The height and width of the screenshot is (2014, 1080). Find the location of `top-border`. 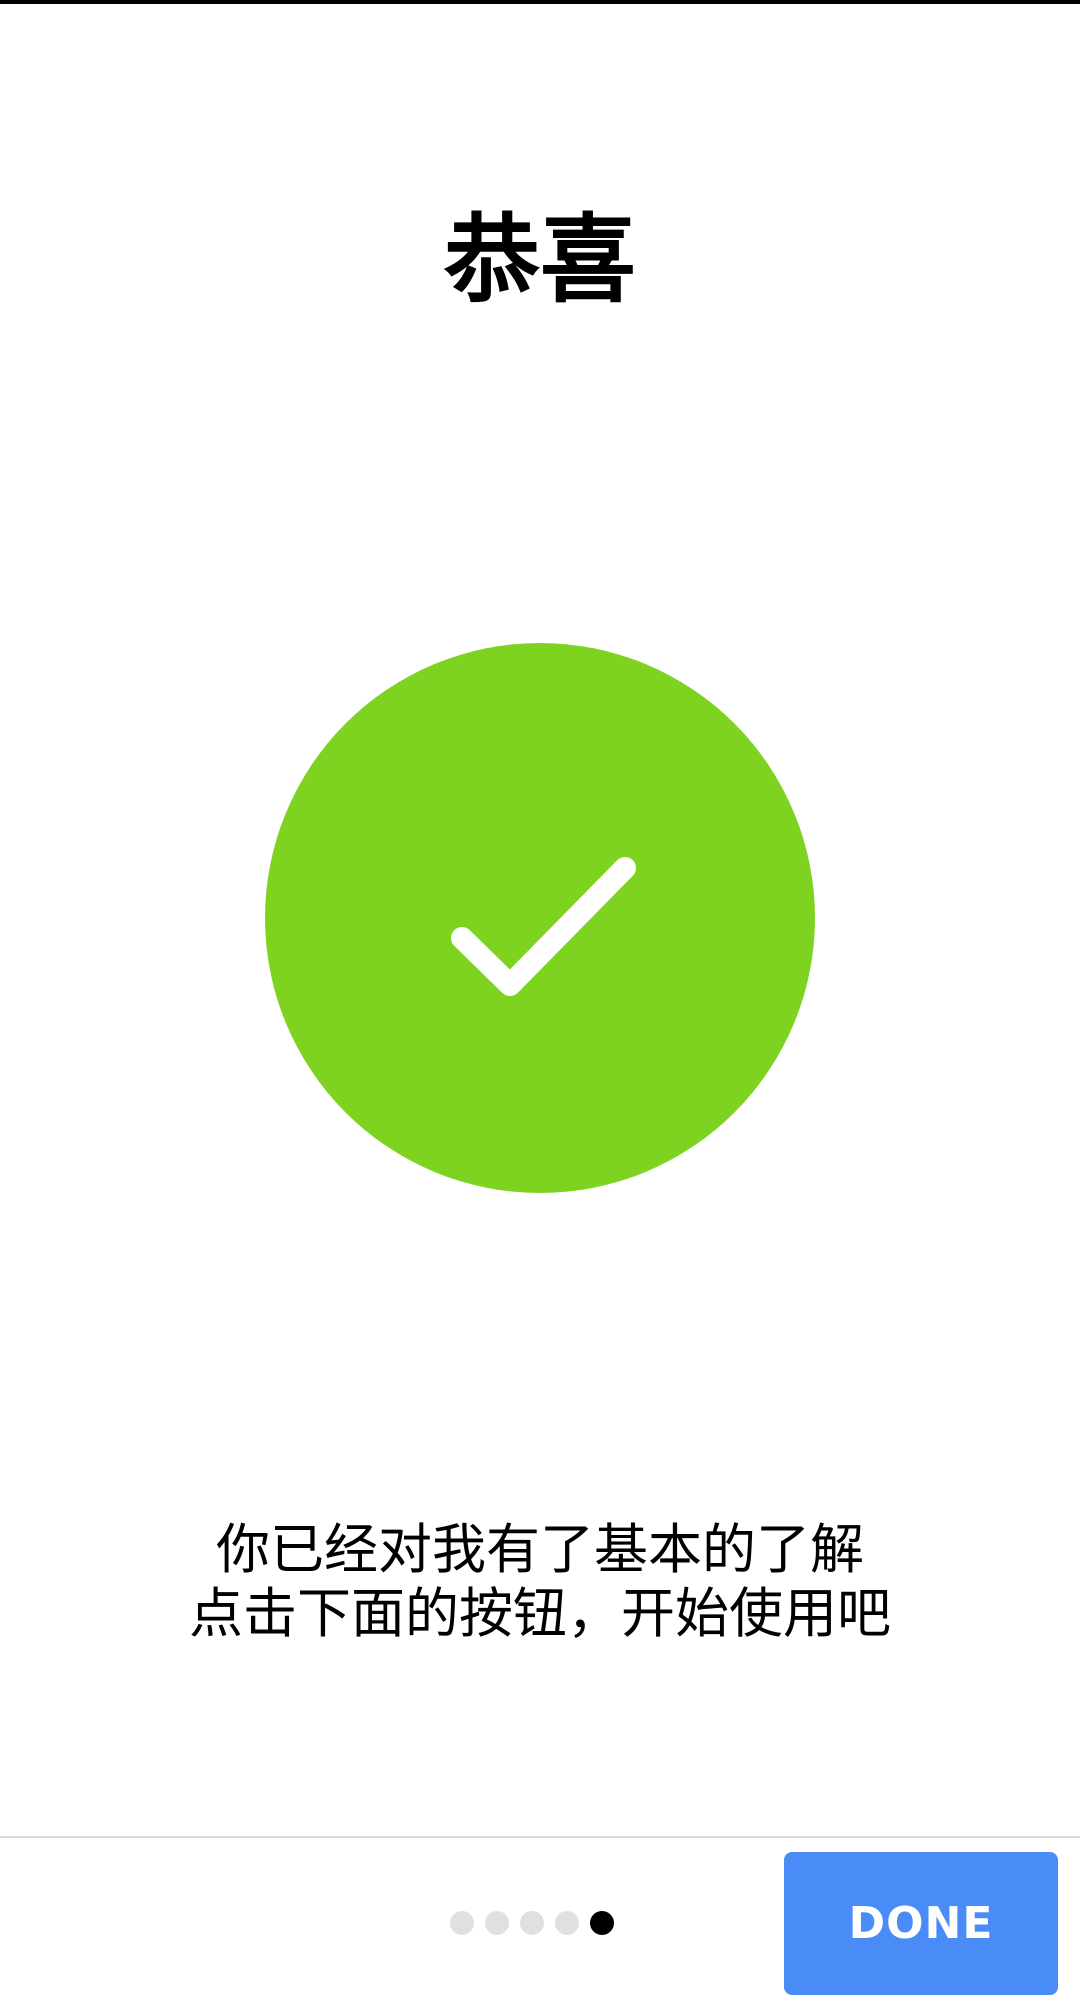

top-border is located at coordinates (540, 2).